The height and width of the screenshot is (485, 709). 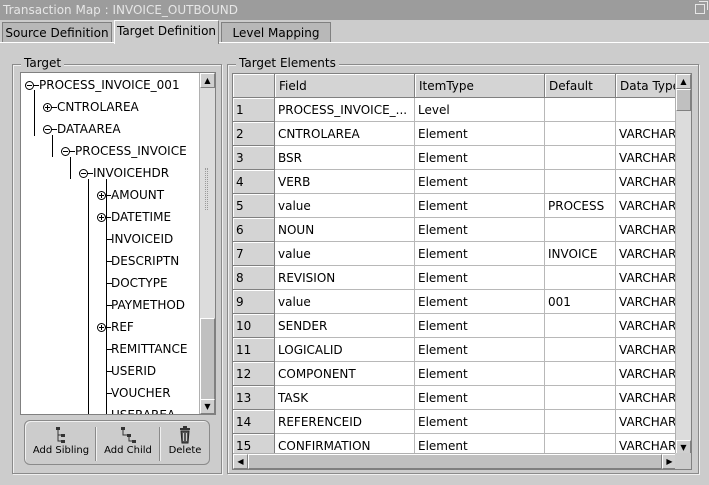 I want to click on row-number-cell: 7, so click(x=254, y=254).